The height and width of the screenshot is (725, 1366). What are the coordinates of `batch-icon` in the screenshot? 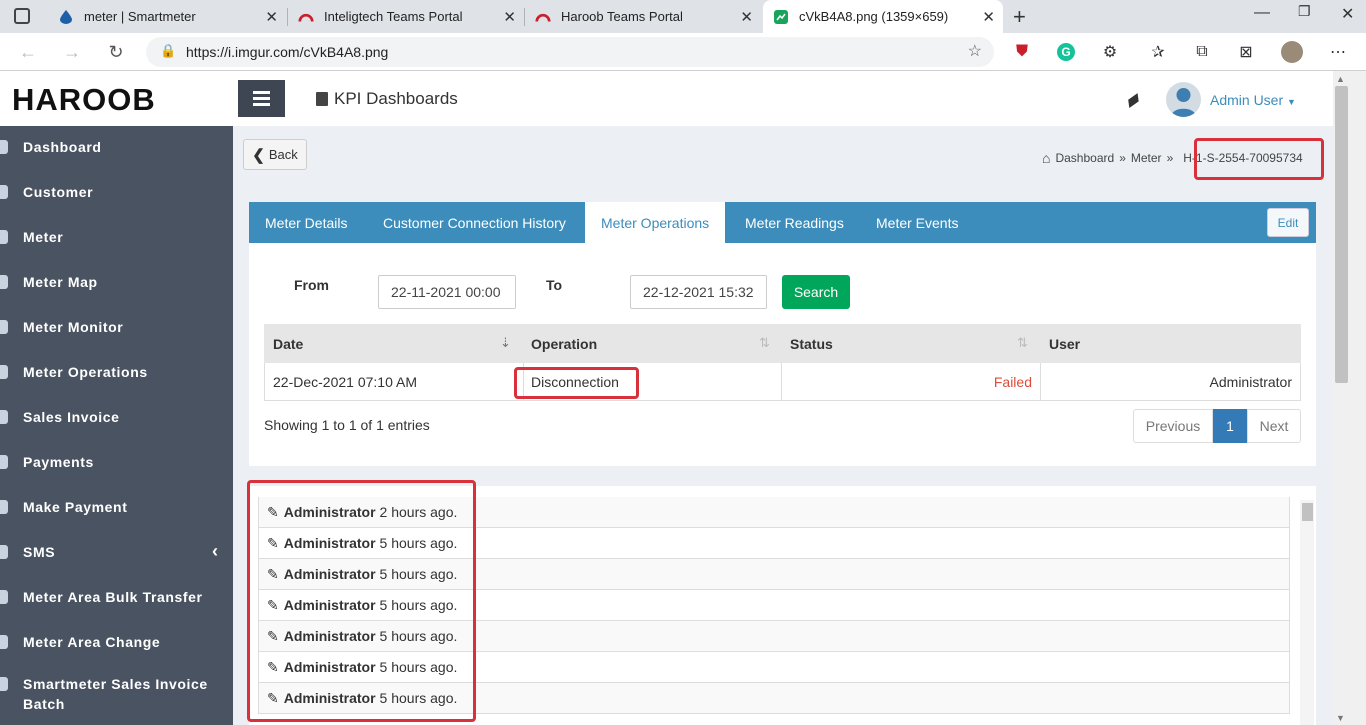 It's located at (4, 684).